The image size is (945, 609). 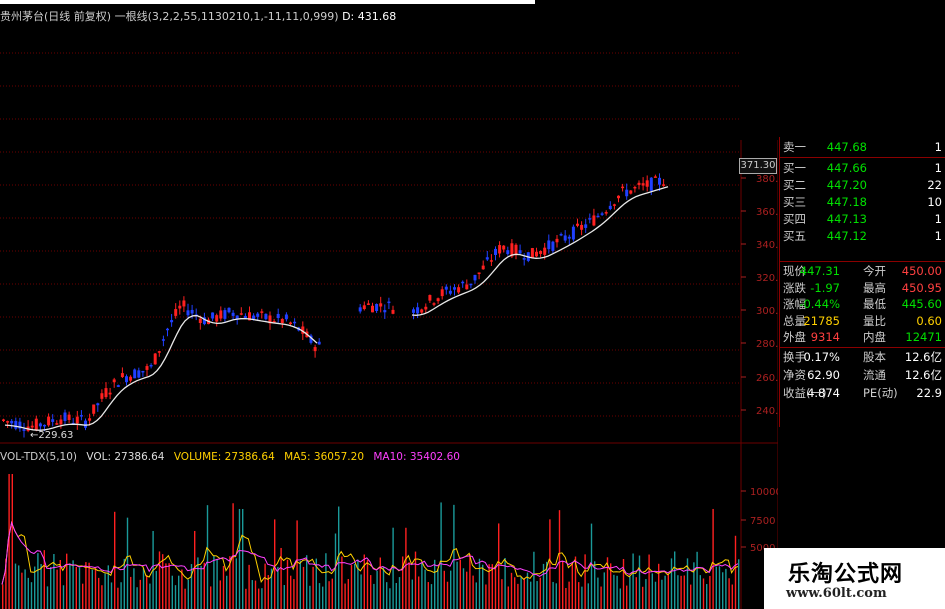 What do you see at coordinates (862, 357) in the screenshot?
I see `fundamental-row: 换手 0.17% 股本 12.6亿` at bounding box center [862, 357].